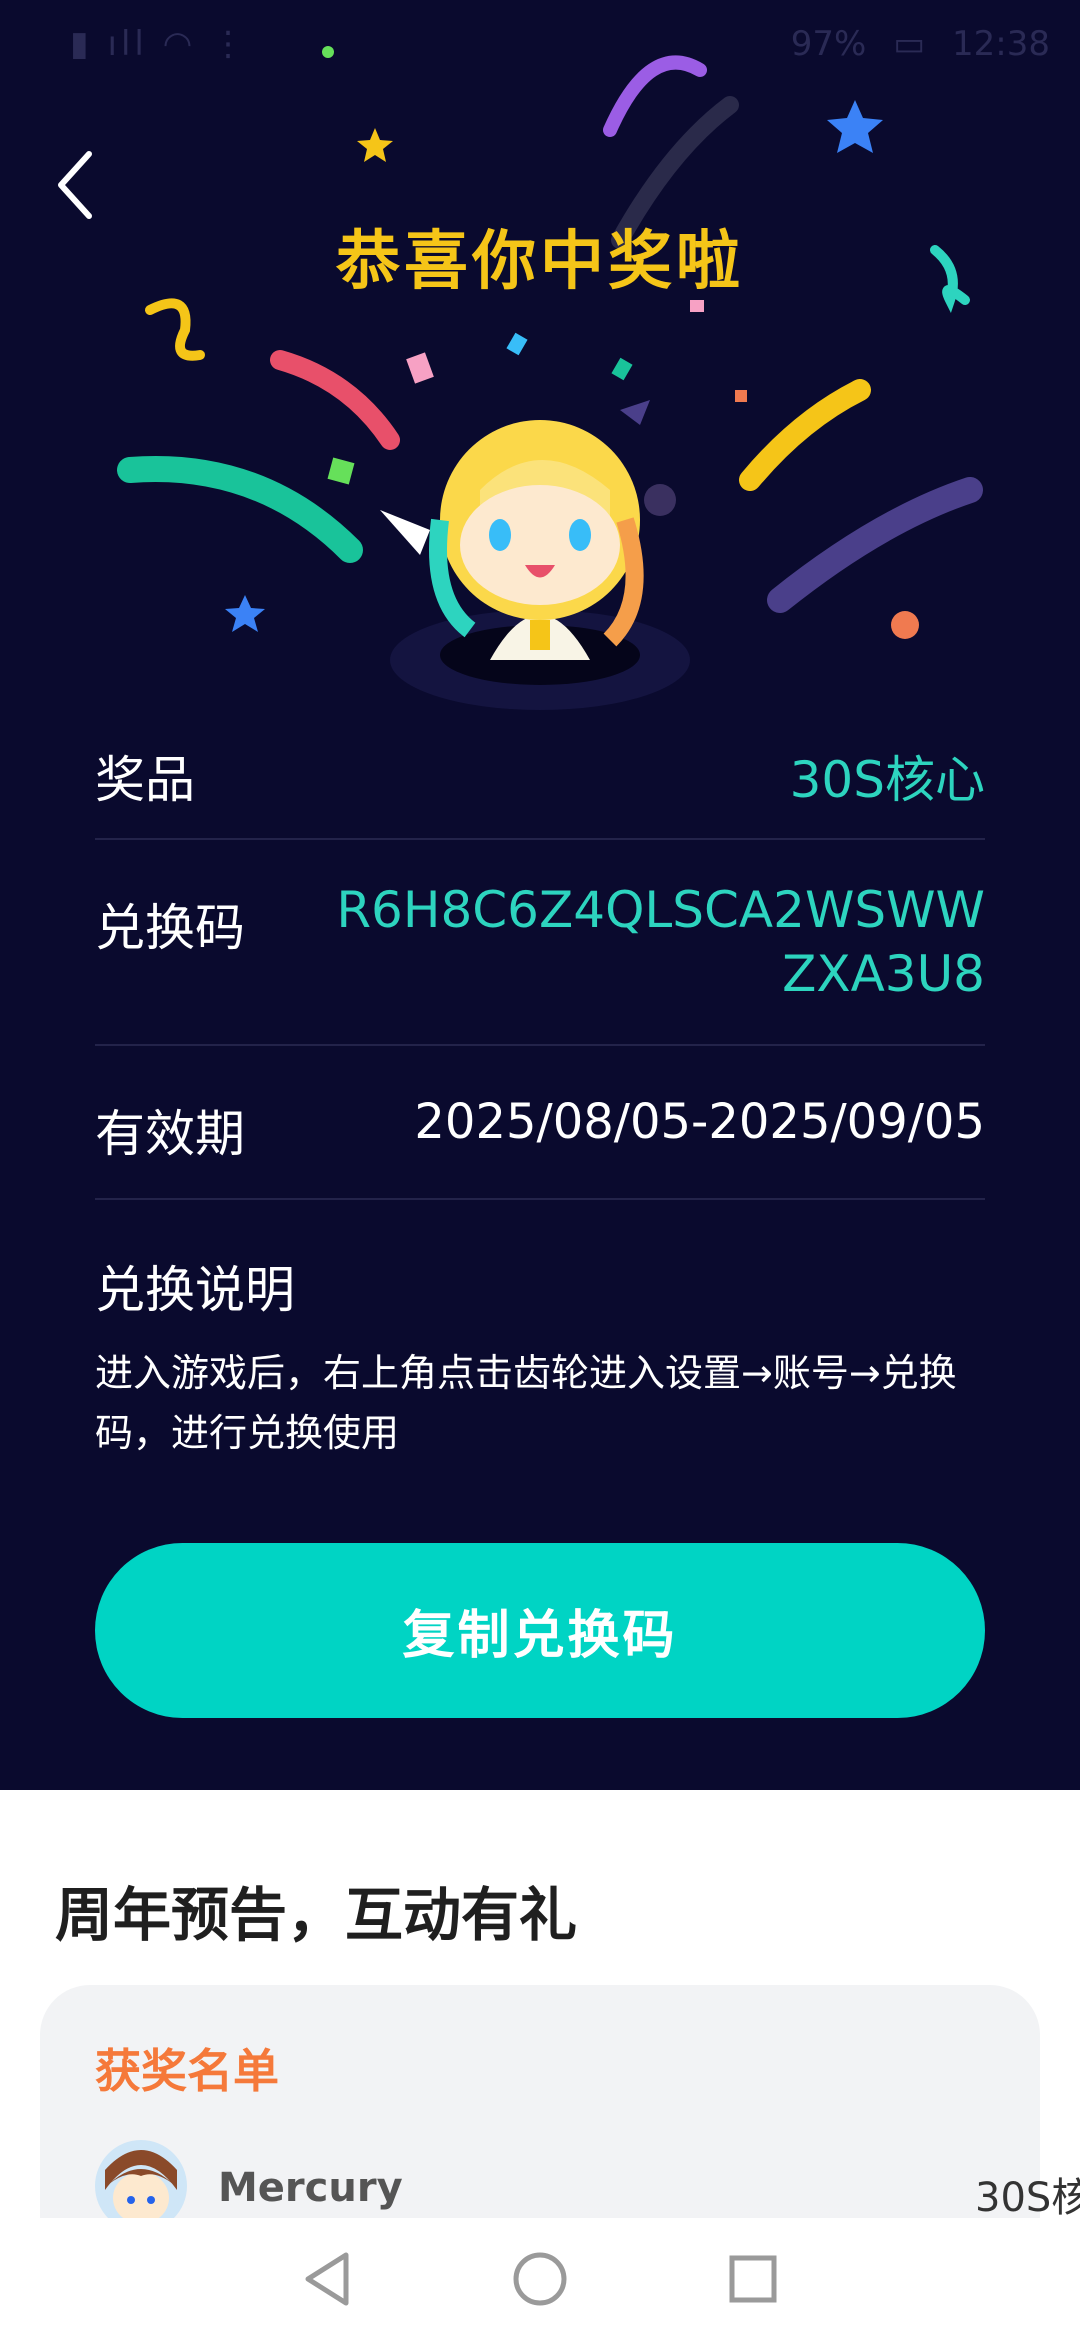 The image size is (1080, 2340). I want to click on confetti-star-yellow, so click(375, 145).